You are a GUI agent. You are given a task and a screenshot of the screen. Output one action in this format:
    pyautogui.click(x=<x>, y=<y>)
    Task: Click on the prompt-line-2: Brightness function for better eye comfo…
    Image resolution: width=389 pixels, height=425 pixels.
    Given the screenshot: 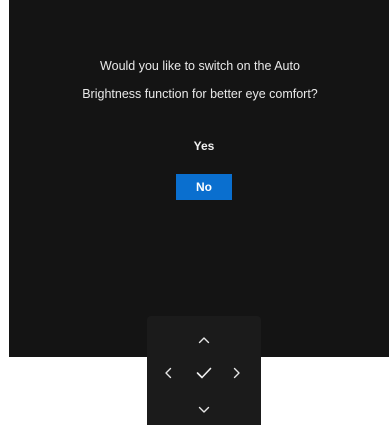 What is the action you would take?
    pyautogui.click(x=200, y=94)
    